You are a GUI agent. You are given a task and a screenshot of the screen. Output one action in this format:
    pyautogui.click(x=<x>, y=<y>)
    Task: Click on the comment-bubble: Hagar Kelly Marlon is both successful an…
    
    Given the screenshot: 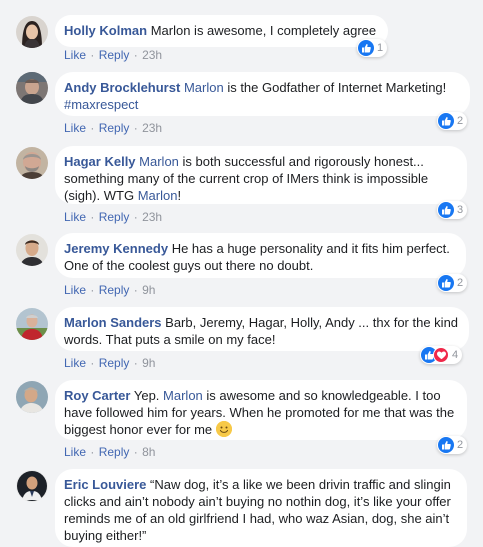 What is the action you would take?
    pyautogui.click(x=261, y=175)
    